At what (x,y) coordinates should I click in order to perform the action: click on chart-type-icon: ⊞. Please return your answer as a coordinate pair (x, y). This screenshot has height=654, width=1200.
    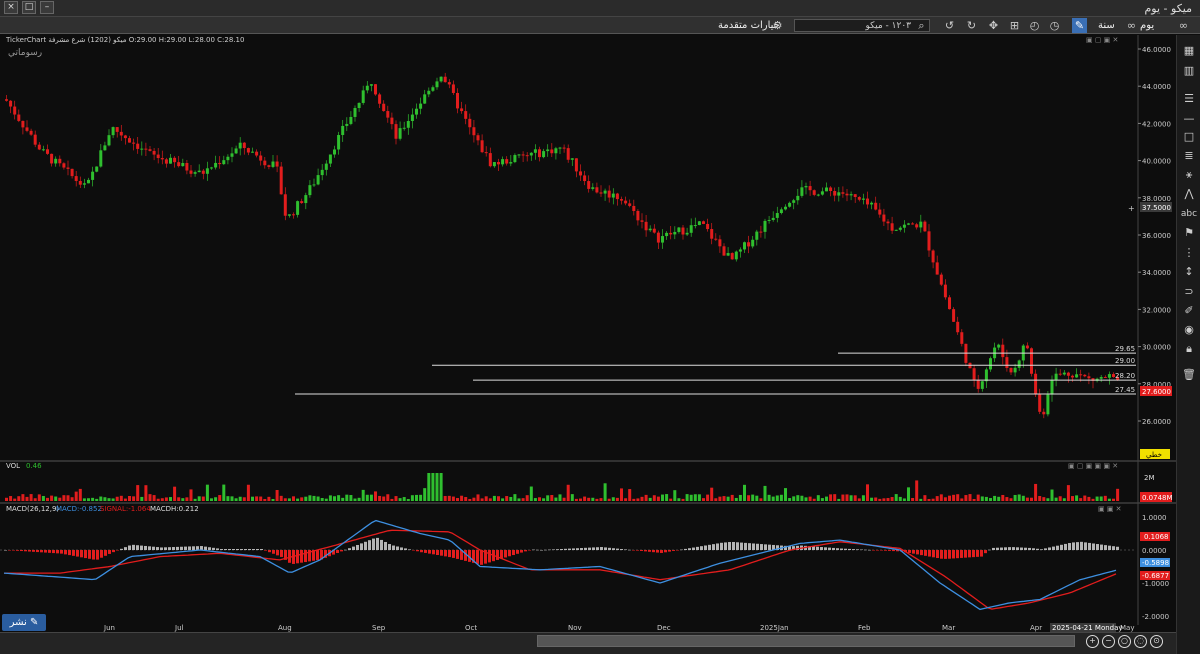
    Looking at the image, I should click on (1014, 25).